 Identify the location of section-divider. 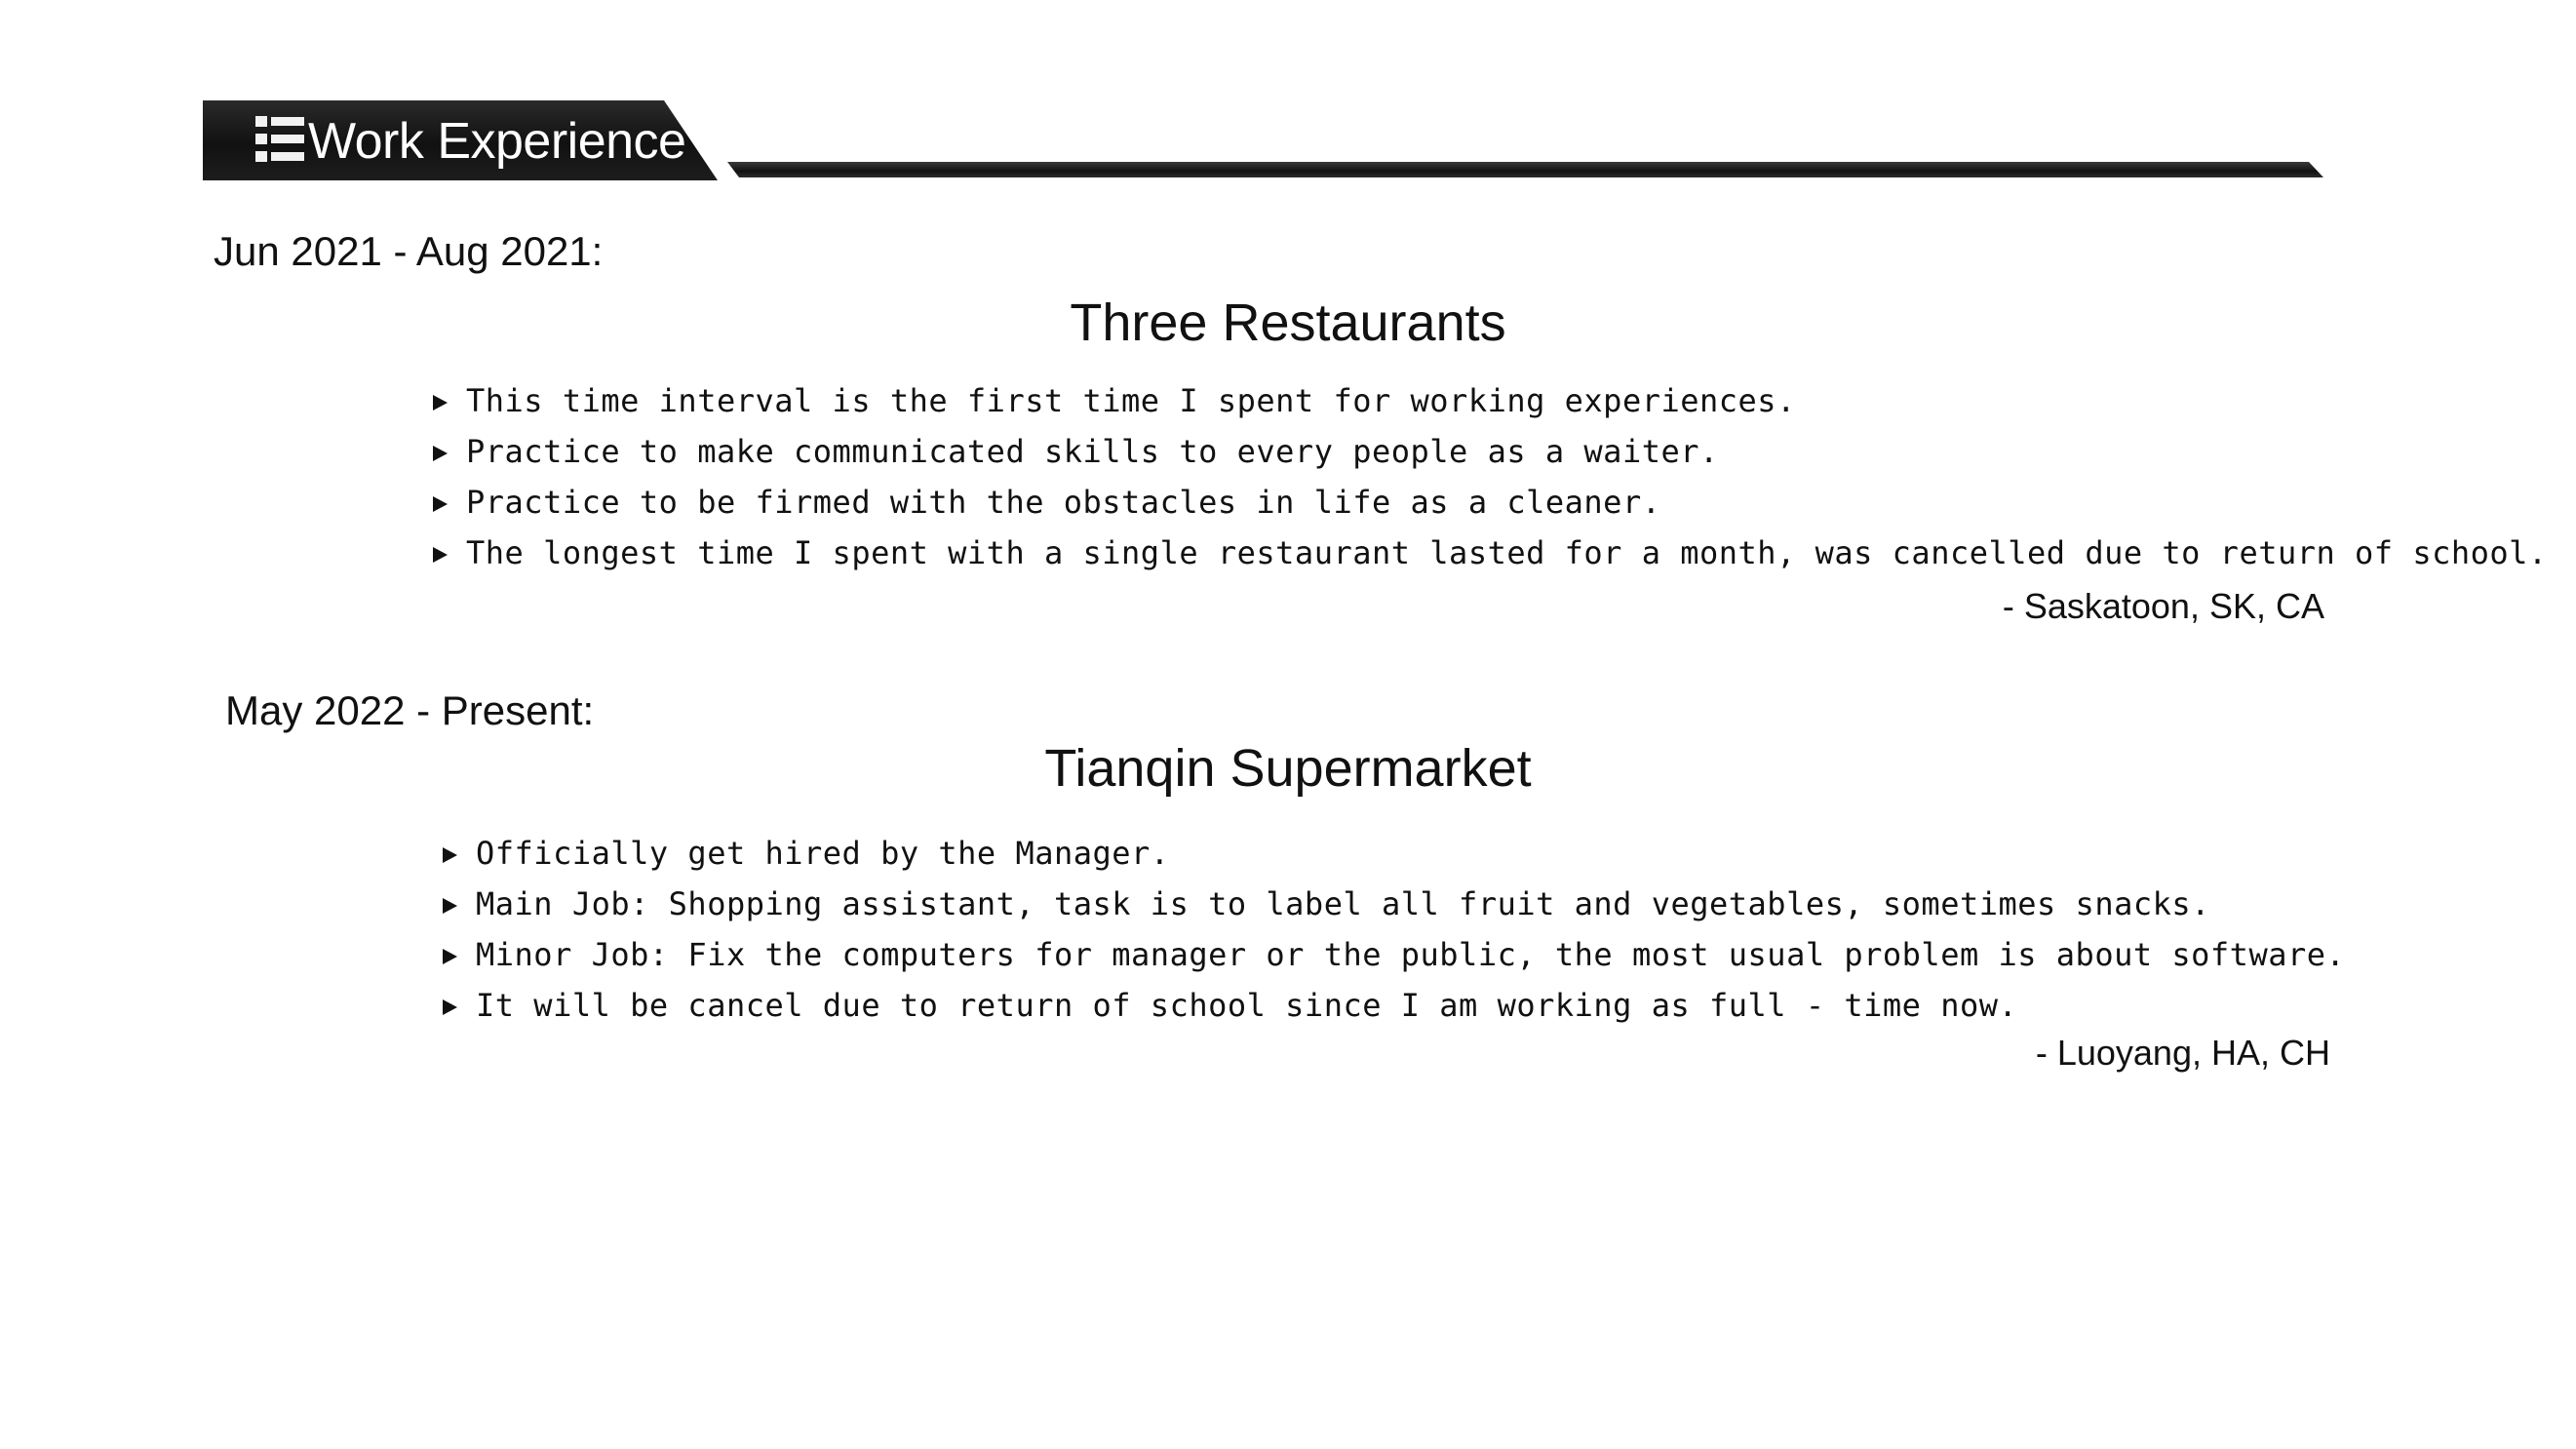
(1525, 169).